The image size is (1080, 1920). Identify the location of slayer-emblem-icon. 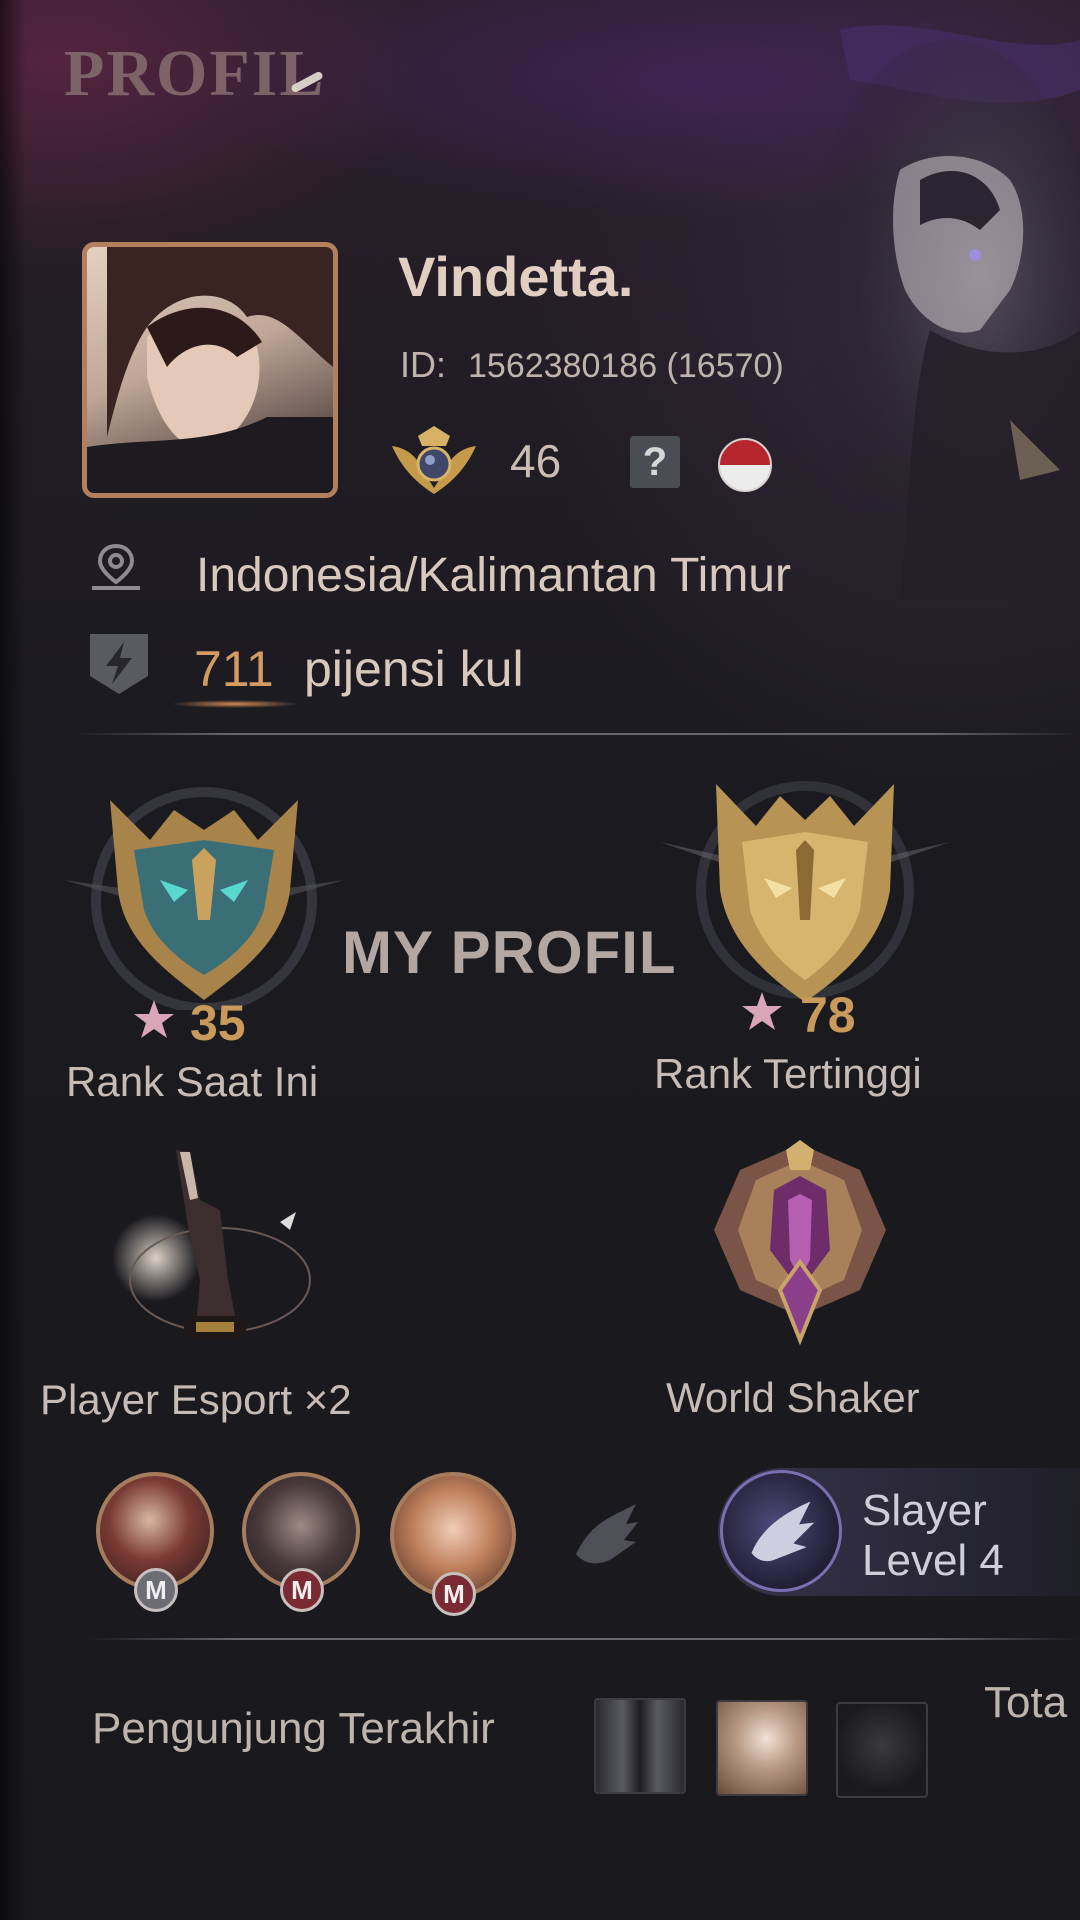
(781, 1531).